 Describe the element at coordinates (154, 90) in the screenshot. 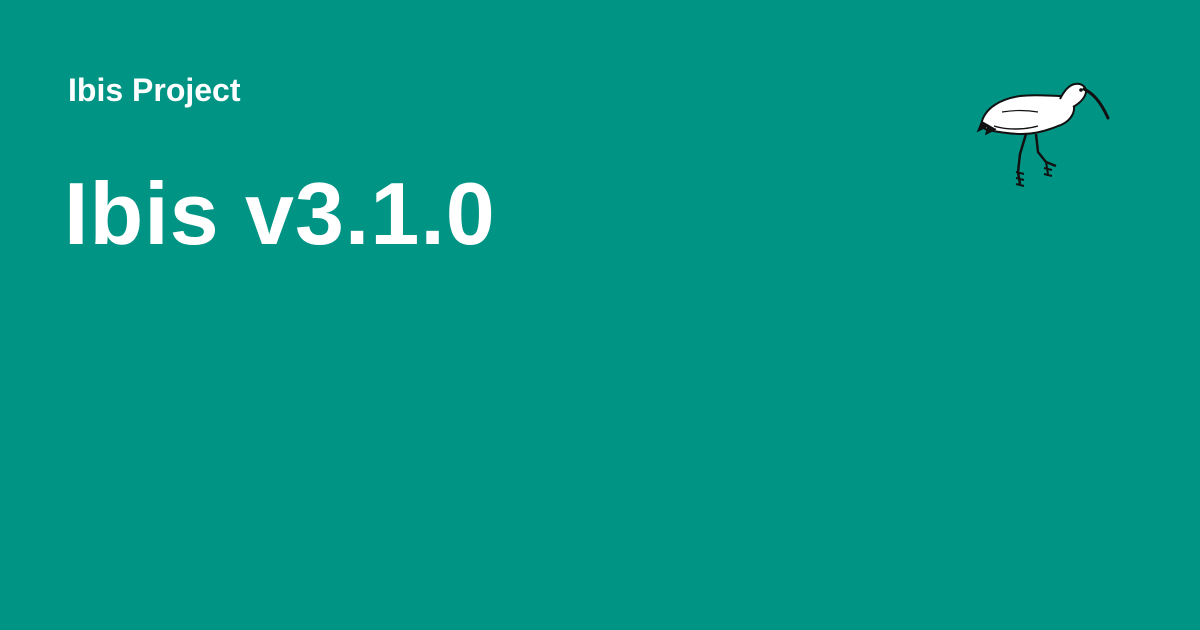

I see `site-name: Ibis Project` at that location.